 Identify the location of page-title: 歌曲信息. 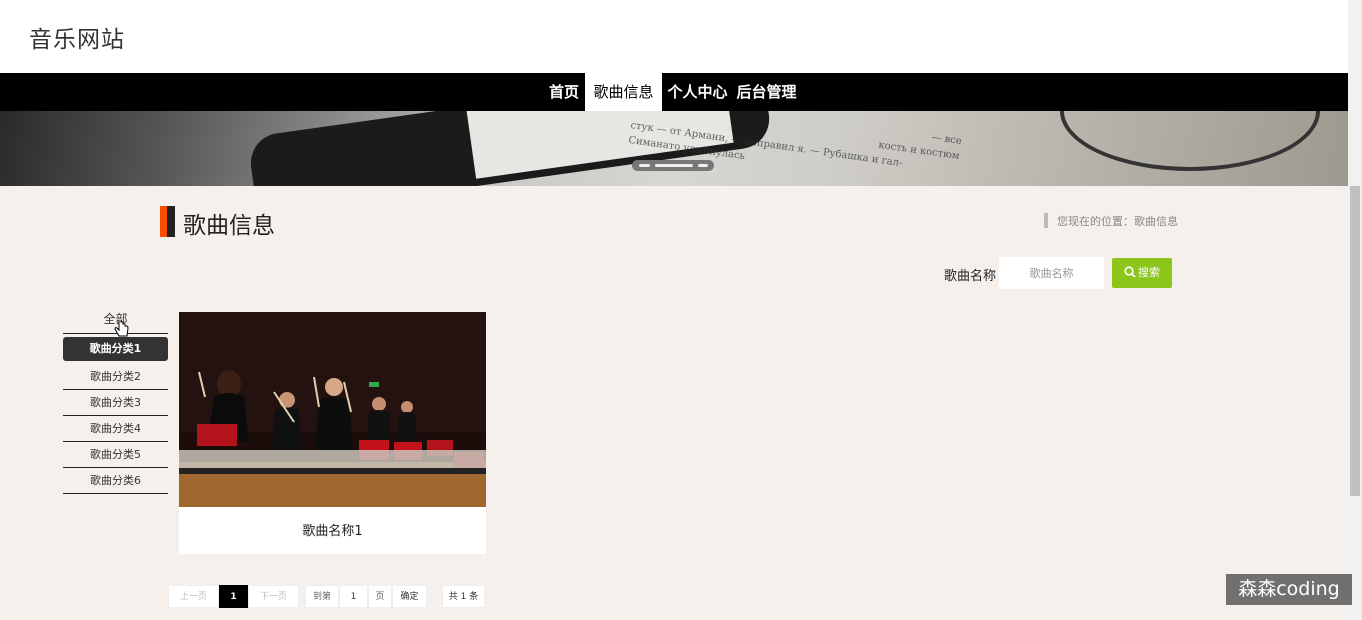
(229, 226).